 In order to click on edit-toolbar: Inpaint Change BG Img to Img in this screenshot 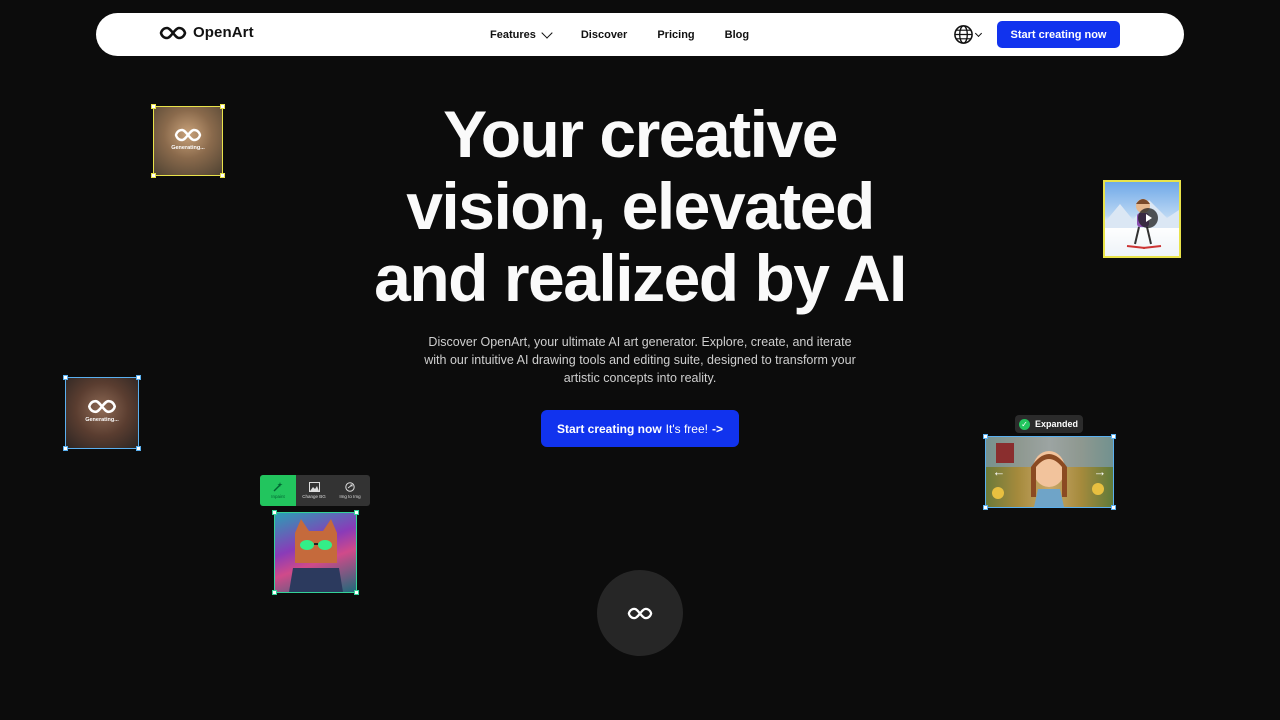, I will do `click(315, 490)`.